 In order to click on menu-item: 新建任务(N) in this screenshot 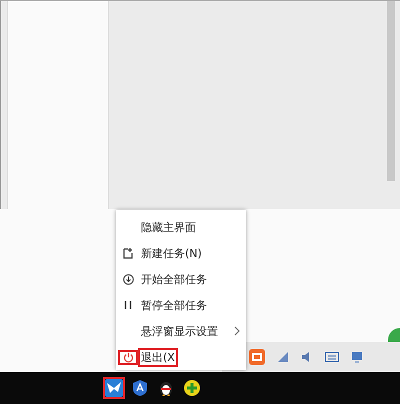, I will do `click(171, 253)`.